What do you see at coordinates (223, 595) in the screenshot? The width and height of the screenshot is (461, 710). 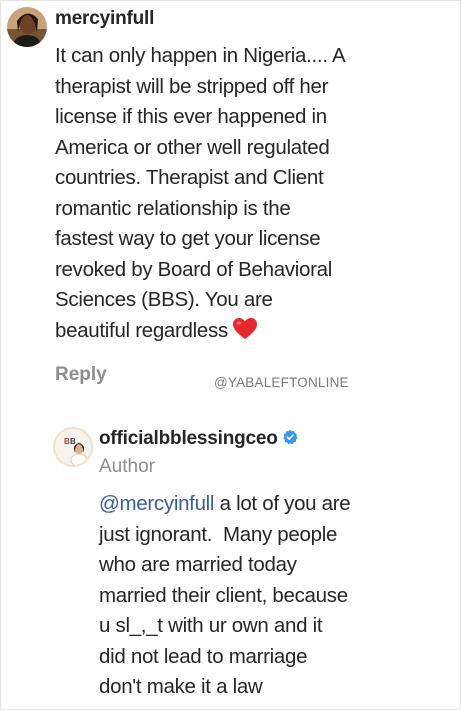 I see `reply-text-line: married their client, because` at bounding box center [223, 595].